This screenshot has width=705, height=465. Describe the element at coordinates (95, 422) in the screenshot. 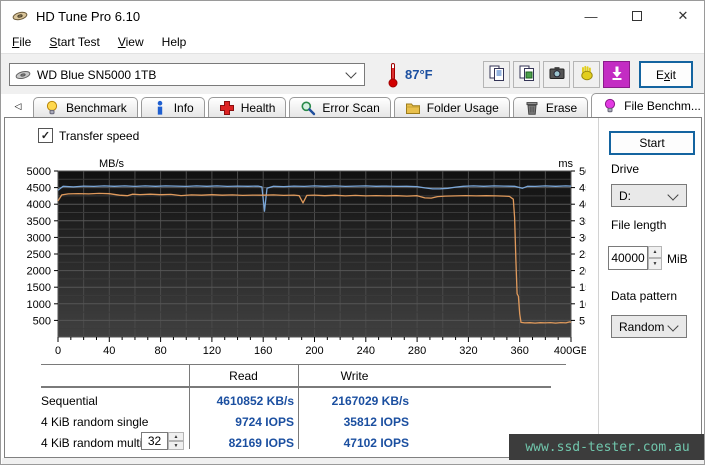

I see `result-row-label: 4 KiB random single` at that location.